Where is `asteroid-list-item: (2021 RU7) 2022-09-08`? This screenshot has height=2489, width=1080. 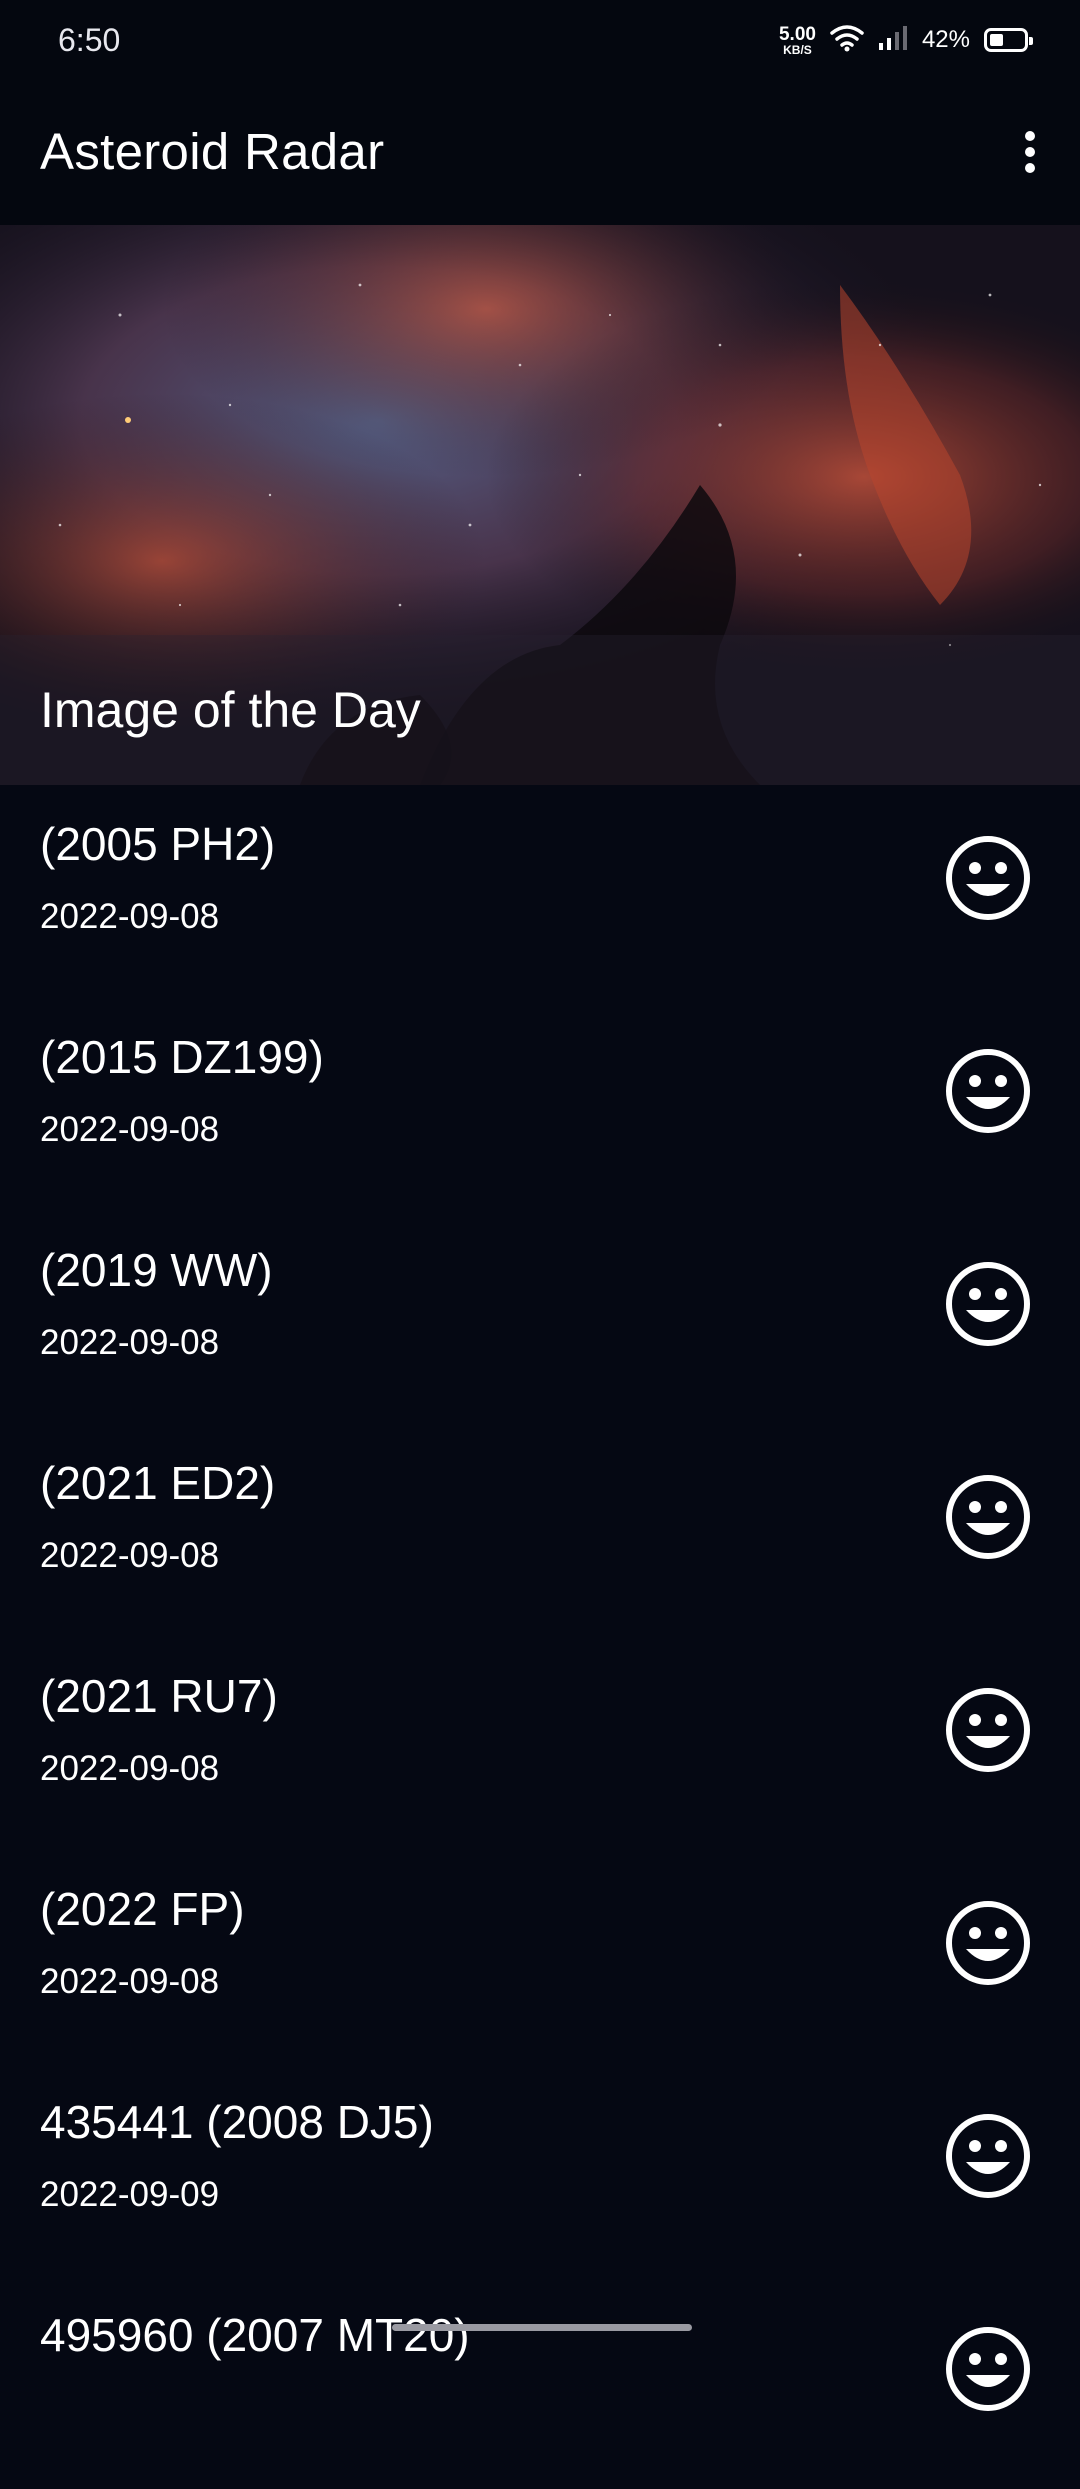
asteroid-list-item: (2021 RU7) 2022-09-08 is located at coordinates (540, 1743).